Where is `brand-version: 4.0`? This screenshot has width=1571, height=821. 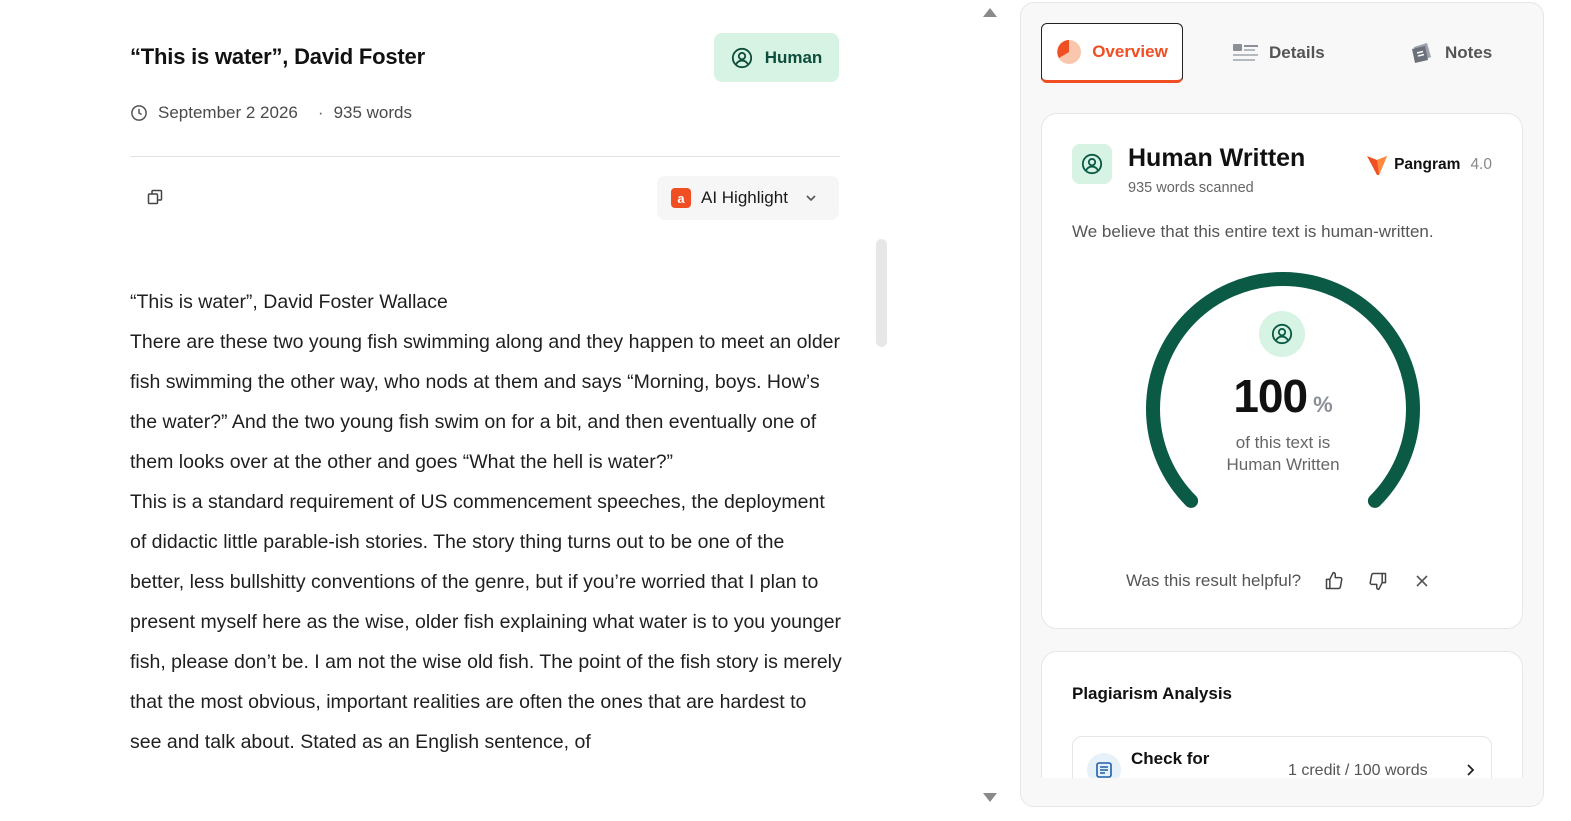
brand-version: 4.0 is located at coordinates (1481, 164).